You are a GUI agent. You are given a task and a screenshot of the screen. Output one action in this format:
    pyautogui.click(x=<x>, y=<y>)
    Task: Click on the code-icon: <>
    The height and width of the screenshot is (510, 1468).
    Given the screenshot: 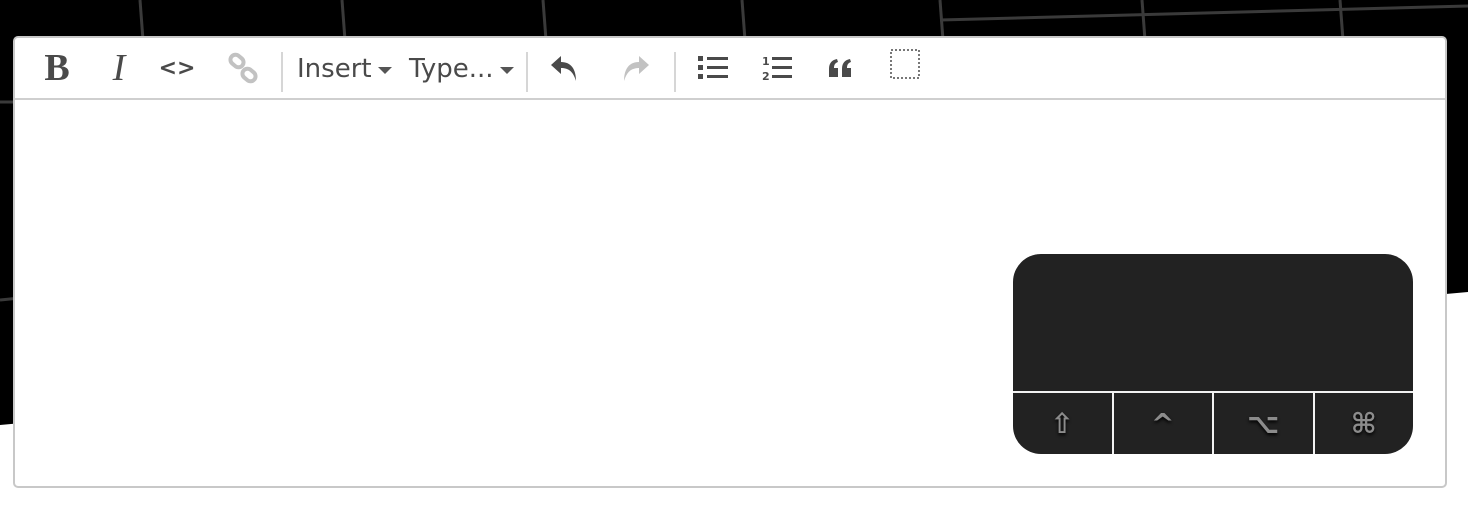 What is the action you would take?
    pyautogui.click(x=177, y=68)
    